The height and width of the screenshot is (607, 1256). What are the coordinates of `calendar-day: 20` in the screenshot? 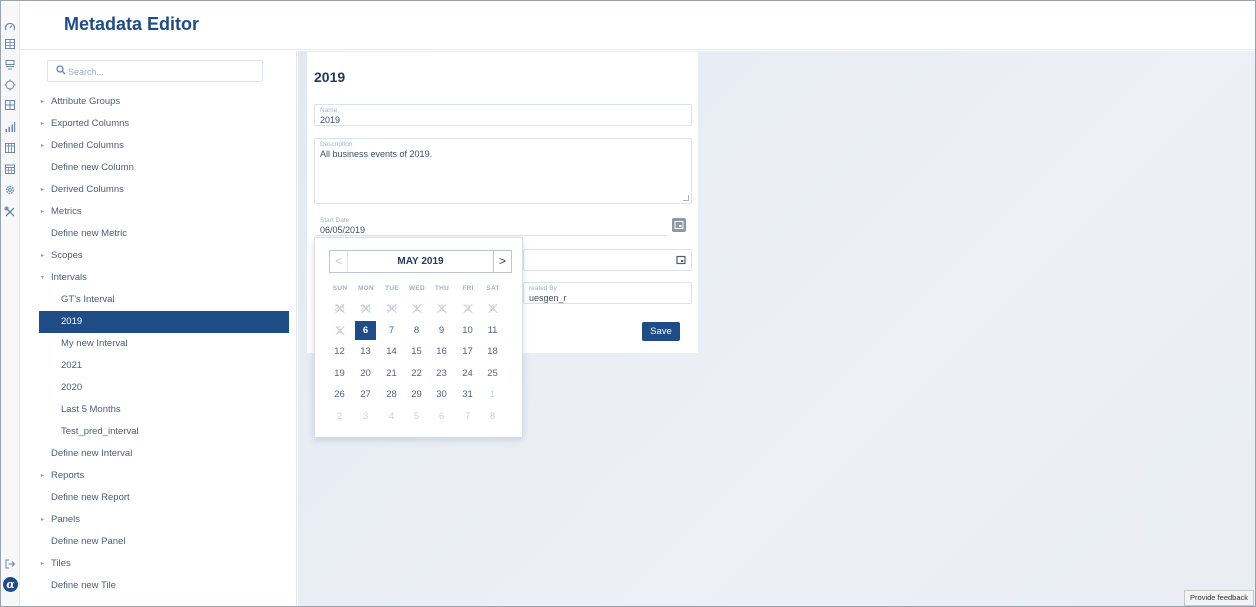 It's located at (365, 373).